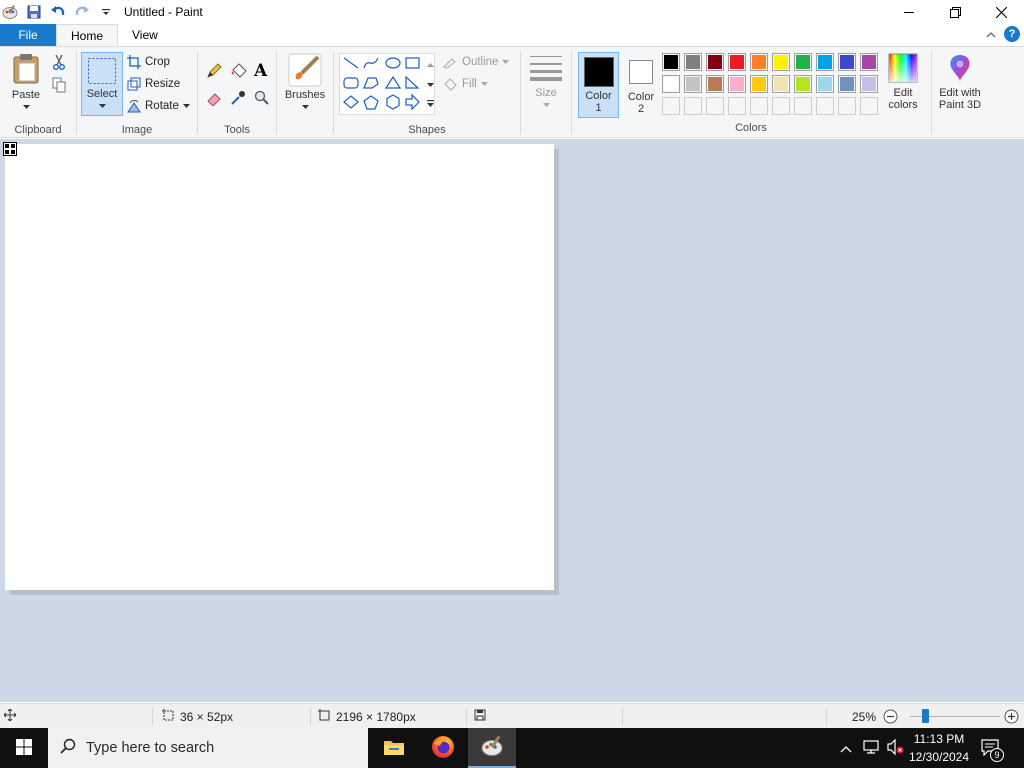 This screenshot has width=1024, height=768. What do you see at coordinates (939, 748) in the screenshot?
I see `taskbar-clock: 11:13 PM 12/30/2024` at bounding box center [939, 748].